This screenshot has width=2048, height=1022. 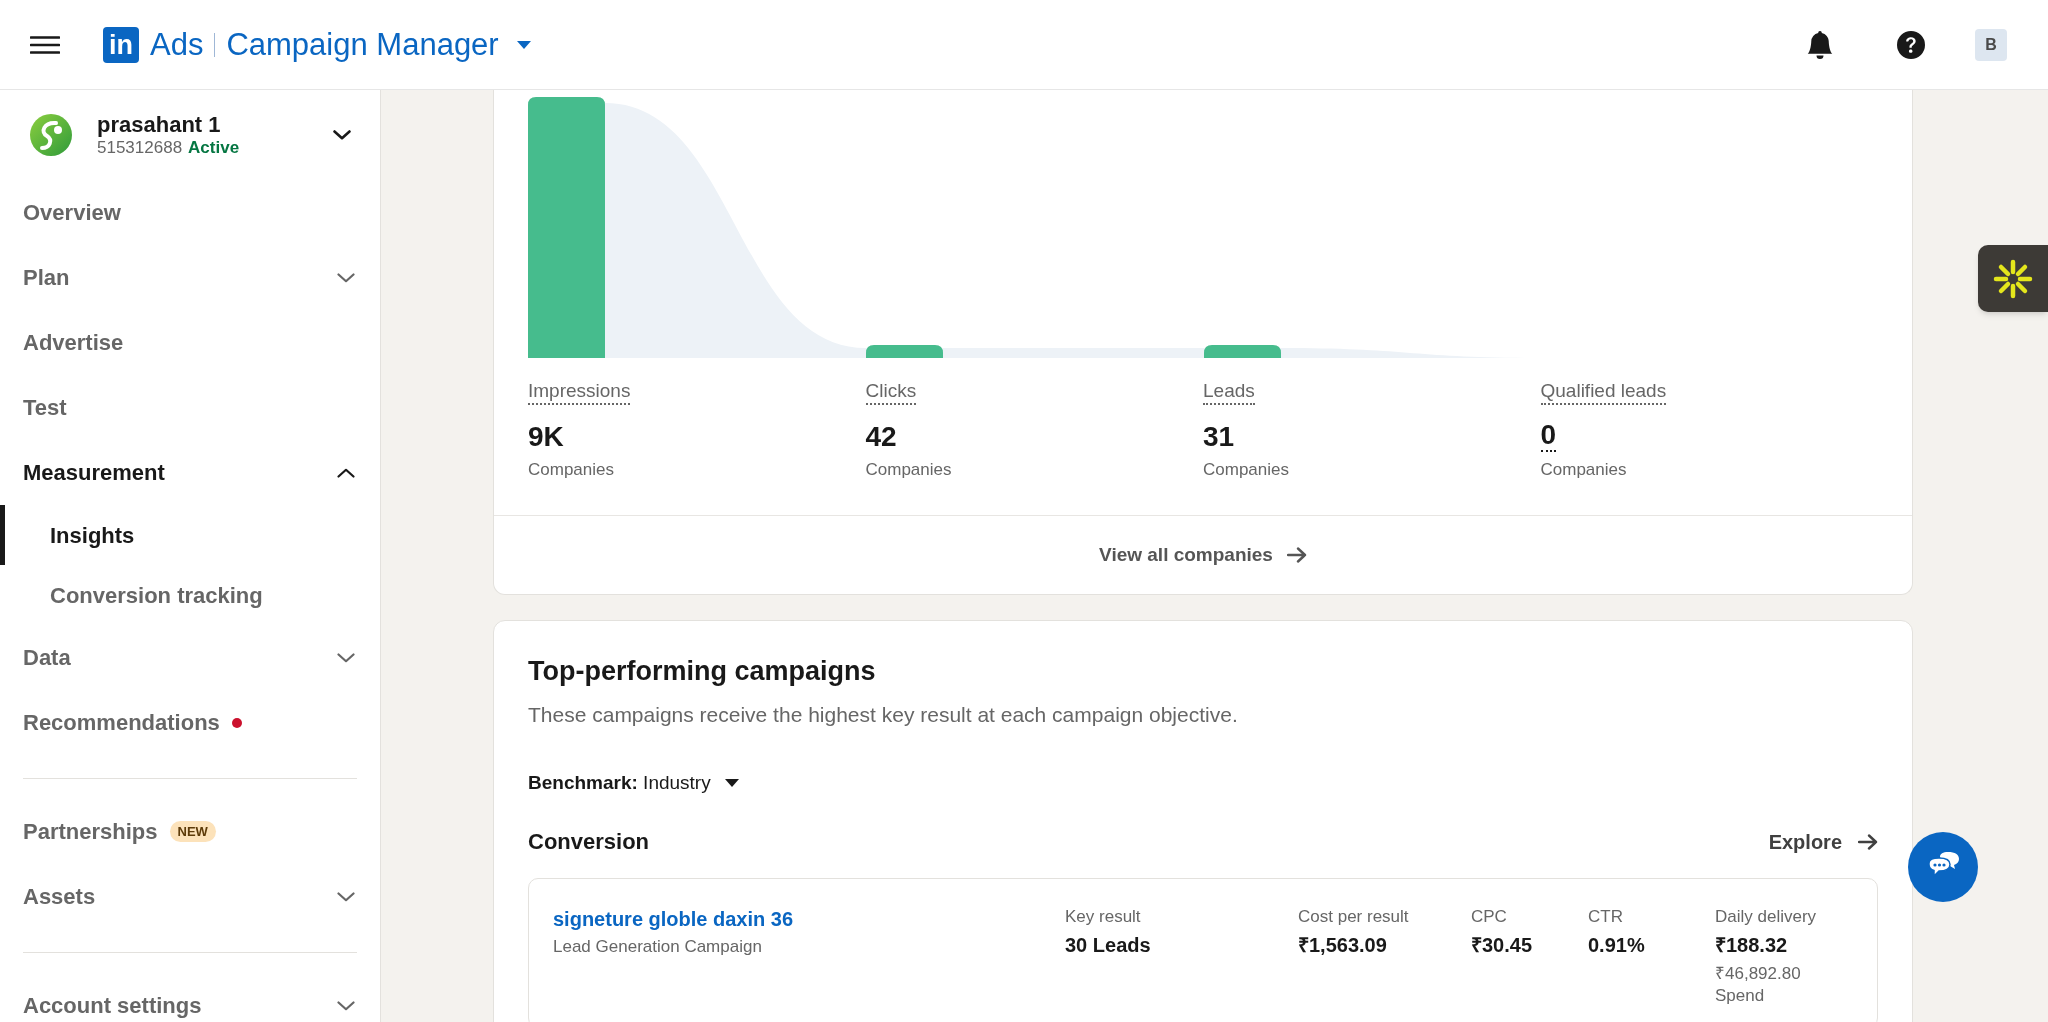 I want to click on nav-item: Advertise, so click(x=190, y=342).